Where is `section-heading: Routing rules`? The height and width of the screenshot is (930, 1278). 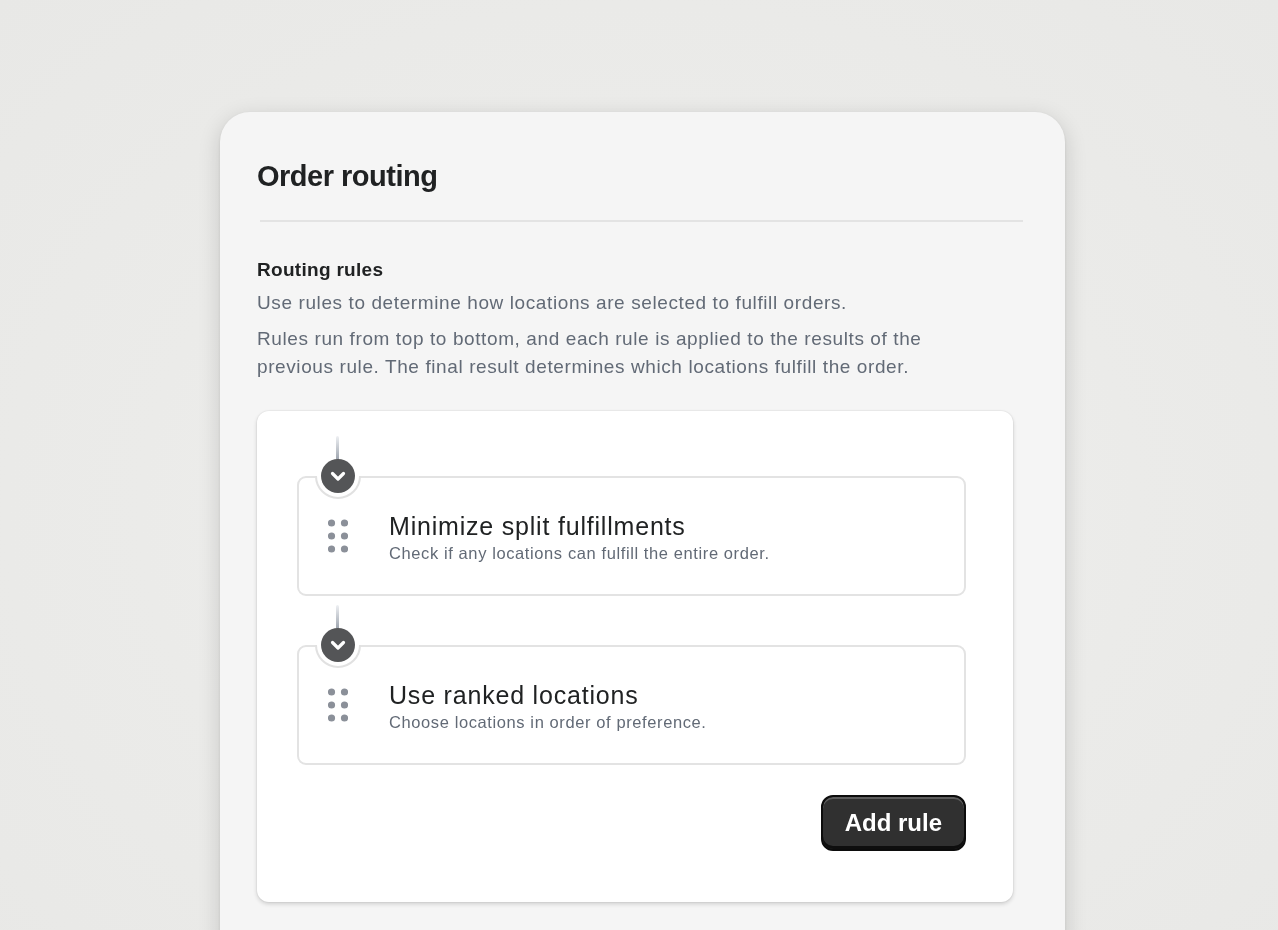
section-heading: Routing rules is located at coordinates (321, 270).